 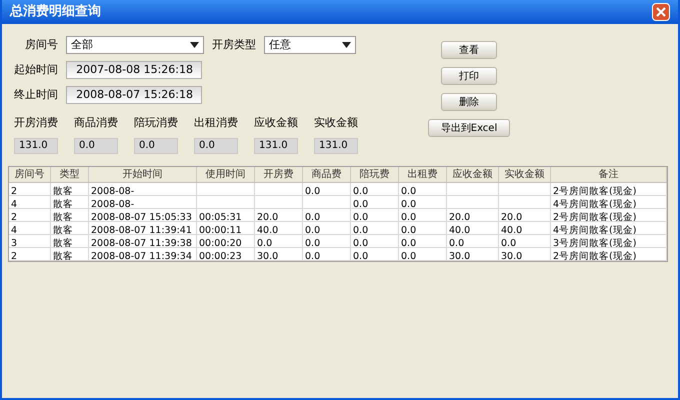 What do you see at coordinates (276, 123) in the screenshot?
I see `field-label: 应收金额` at bounding box center [276, 123].